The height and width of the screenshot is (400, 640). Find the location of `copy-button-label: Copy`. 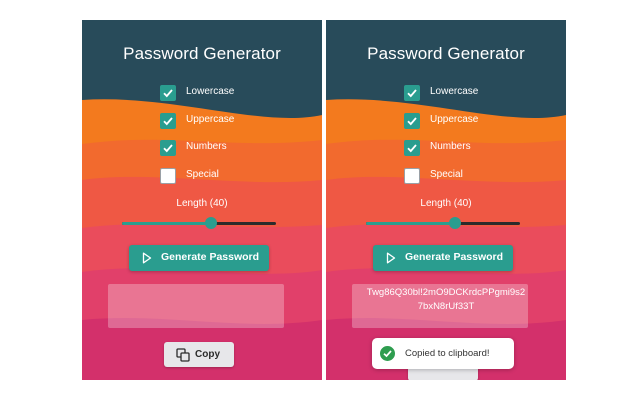

copy-button-label: Copy is located at coordinates (207, 354).